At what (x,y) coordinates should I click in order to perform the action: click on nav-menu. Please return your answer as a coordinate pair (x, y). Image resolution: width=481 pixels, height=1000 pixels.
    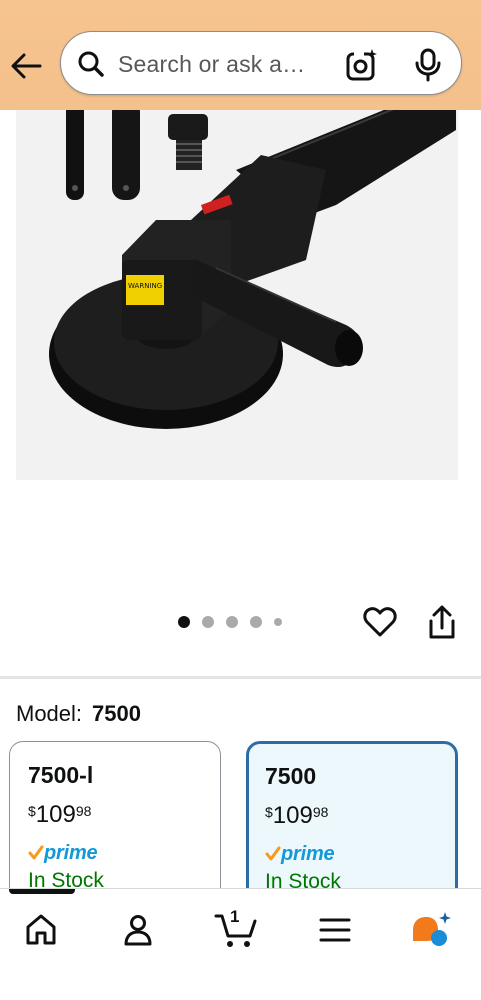
    Looking at the image, I should click on (335, 930).